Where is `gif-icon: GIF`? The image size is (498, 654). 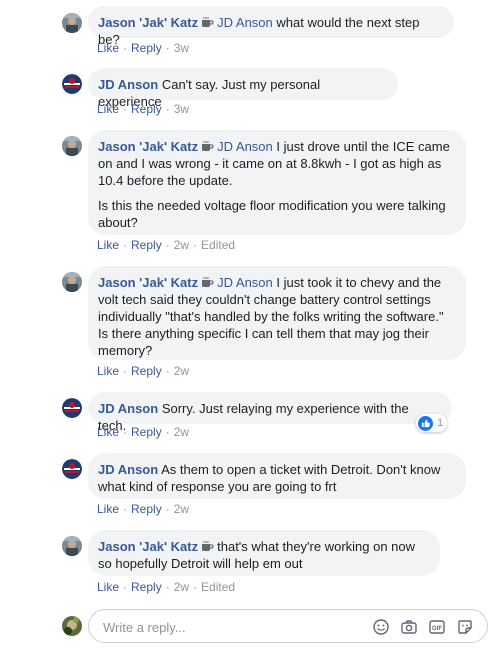 gif-icon: GIF is located at coordinates (437, 627).